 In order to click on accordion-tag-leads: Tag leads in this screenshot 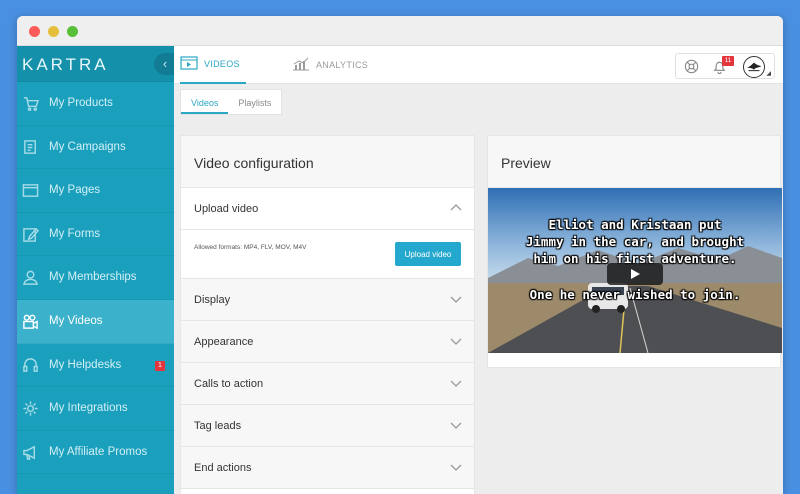, I will do `click(327, 426)`.